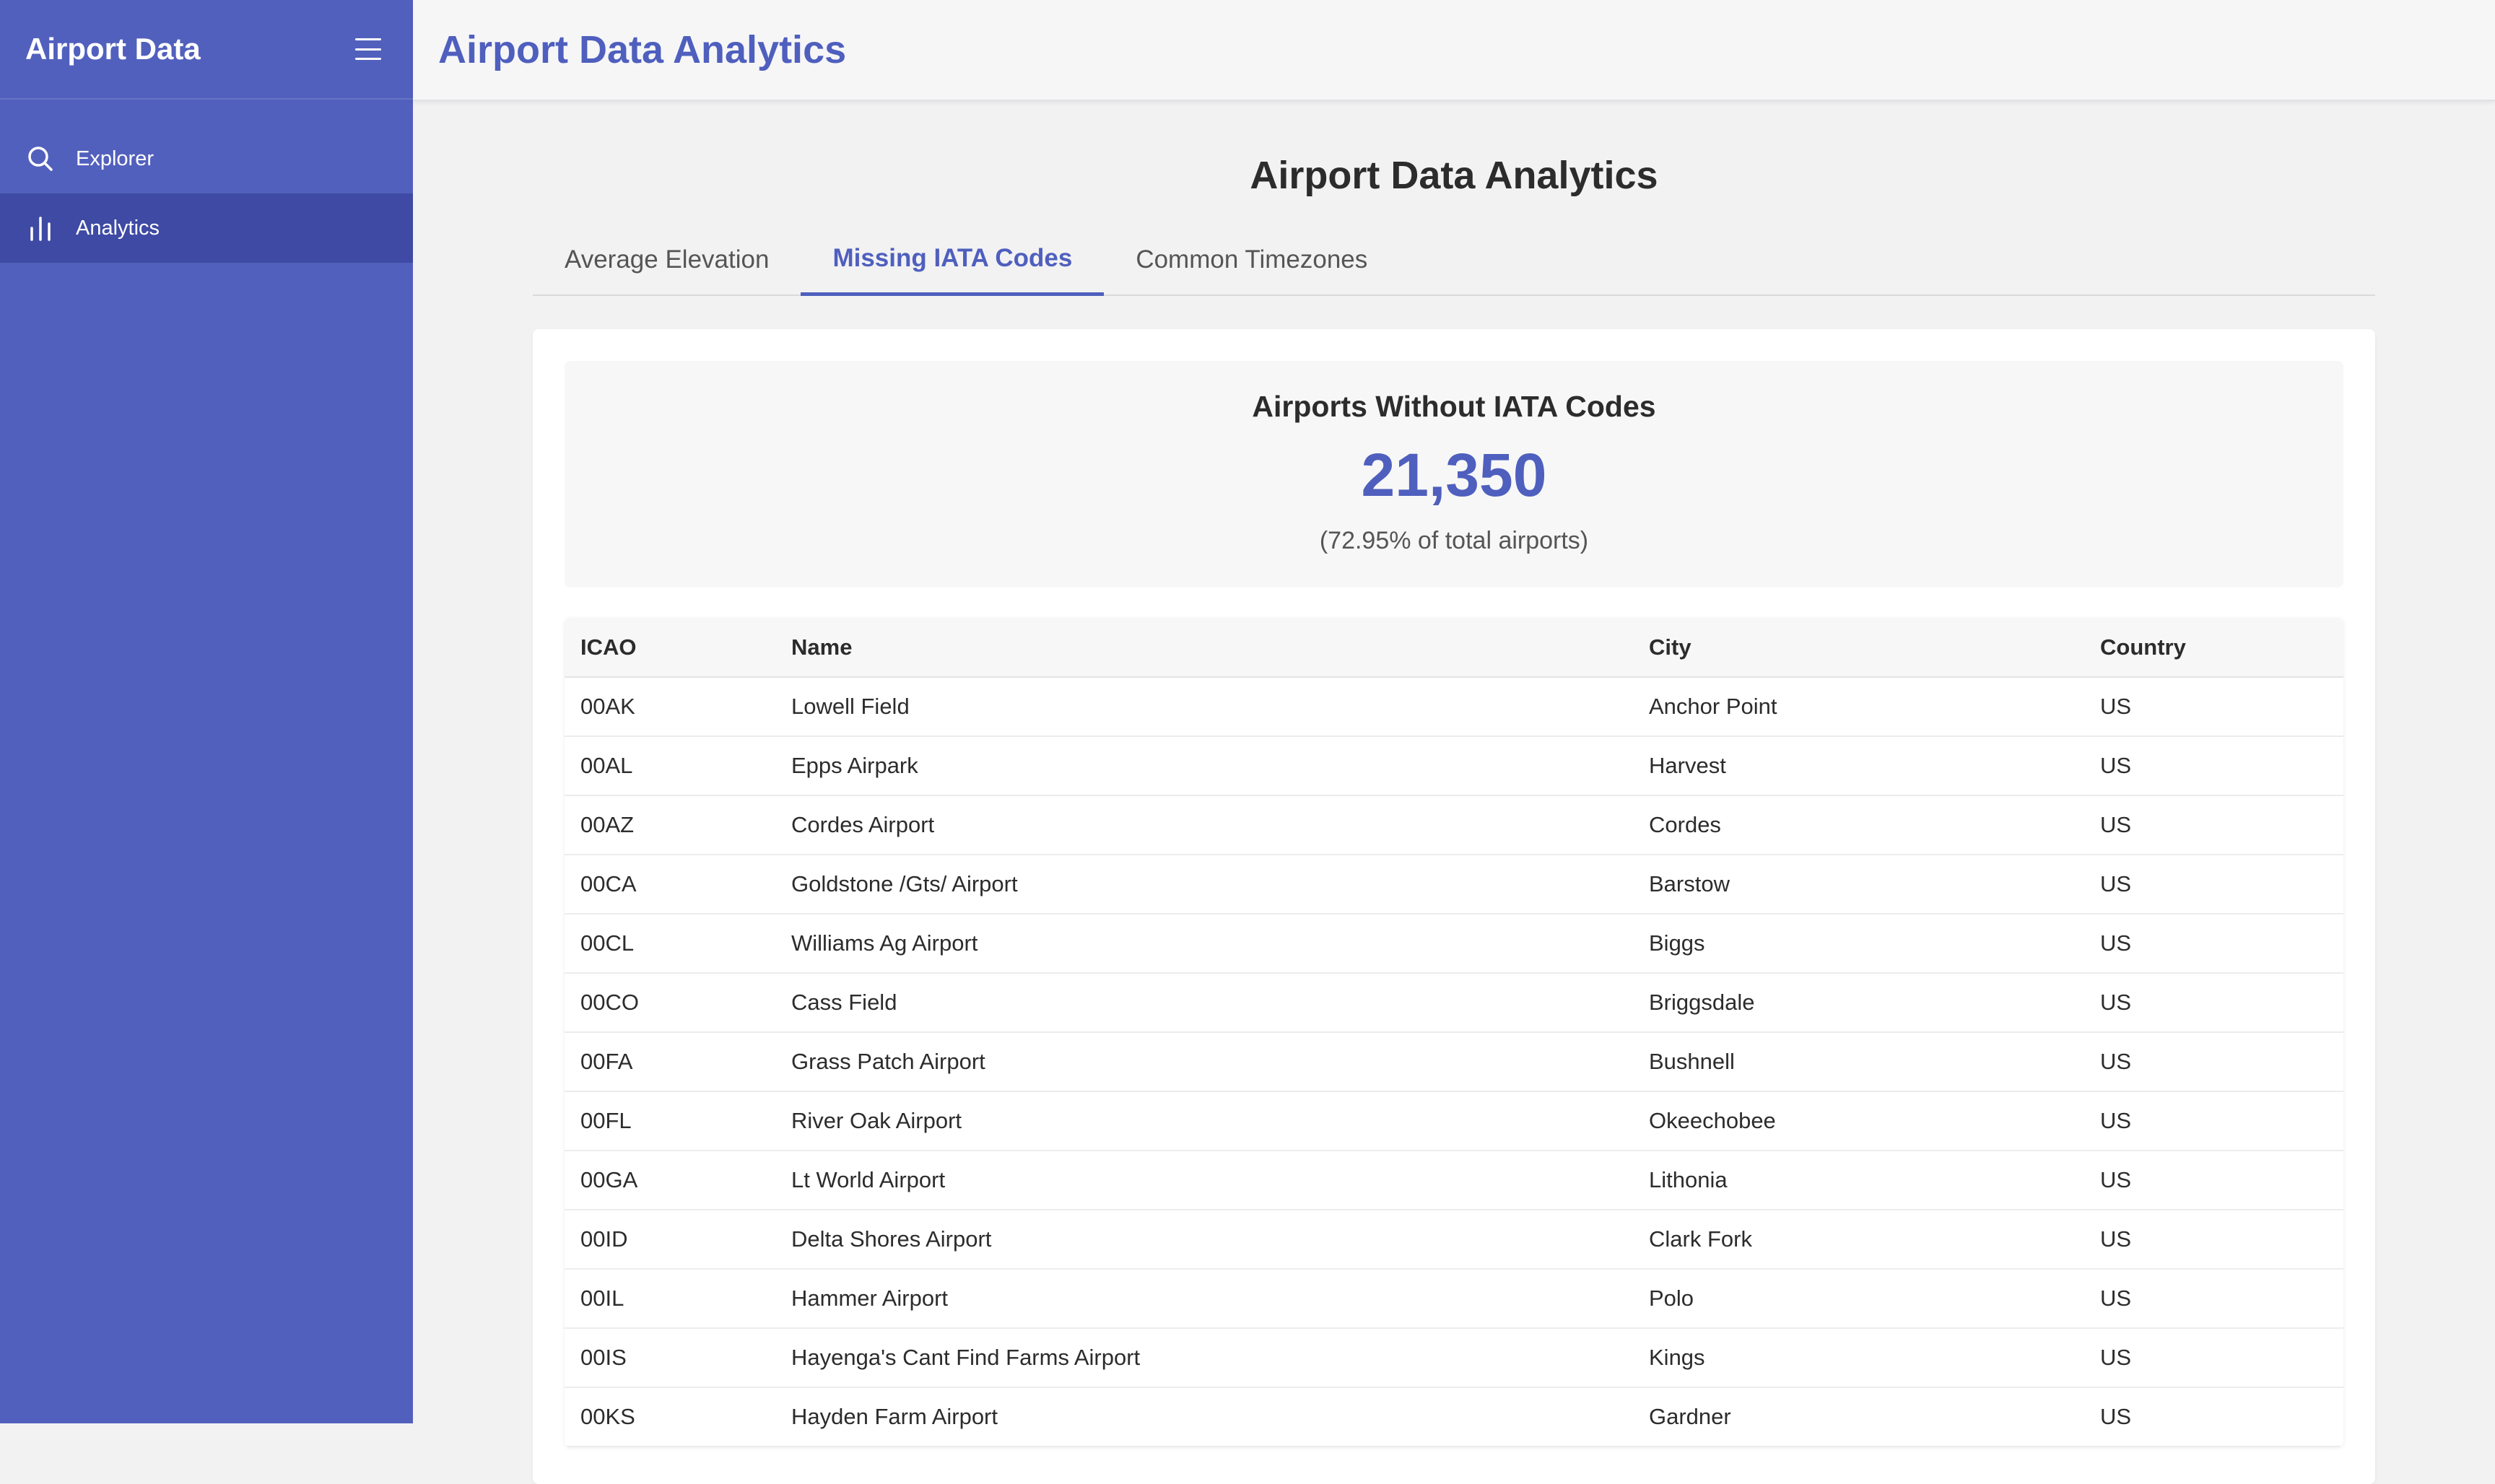 The height and width of the screenshot is (1484, 2495). What do you see at coordinates (1204, 1299) in the screenshot?
I see `name-cell: Hammer Airport` at bounding box center [1204, 1299].